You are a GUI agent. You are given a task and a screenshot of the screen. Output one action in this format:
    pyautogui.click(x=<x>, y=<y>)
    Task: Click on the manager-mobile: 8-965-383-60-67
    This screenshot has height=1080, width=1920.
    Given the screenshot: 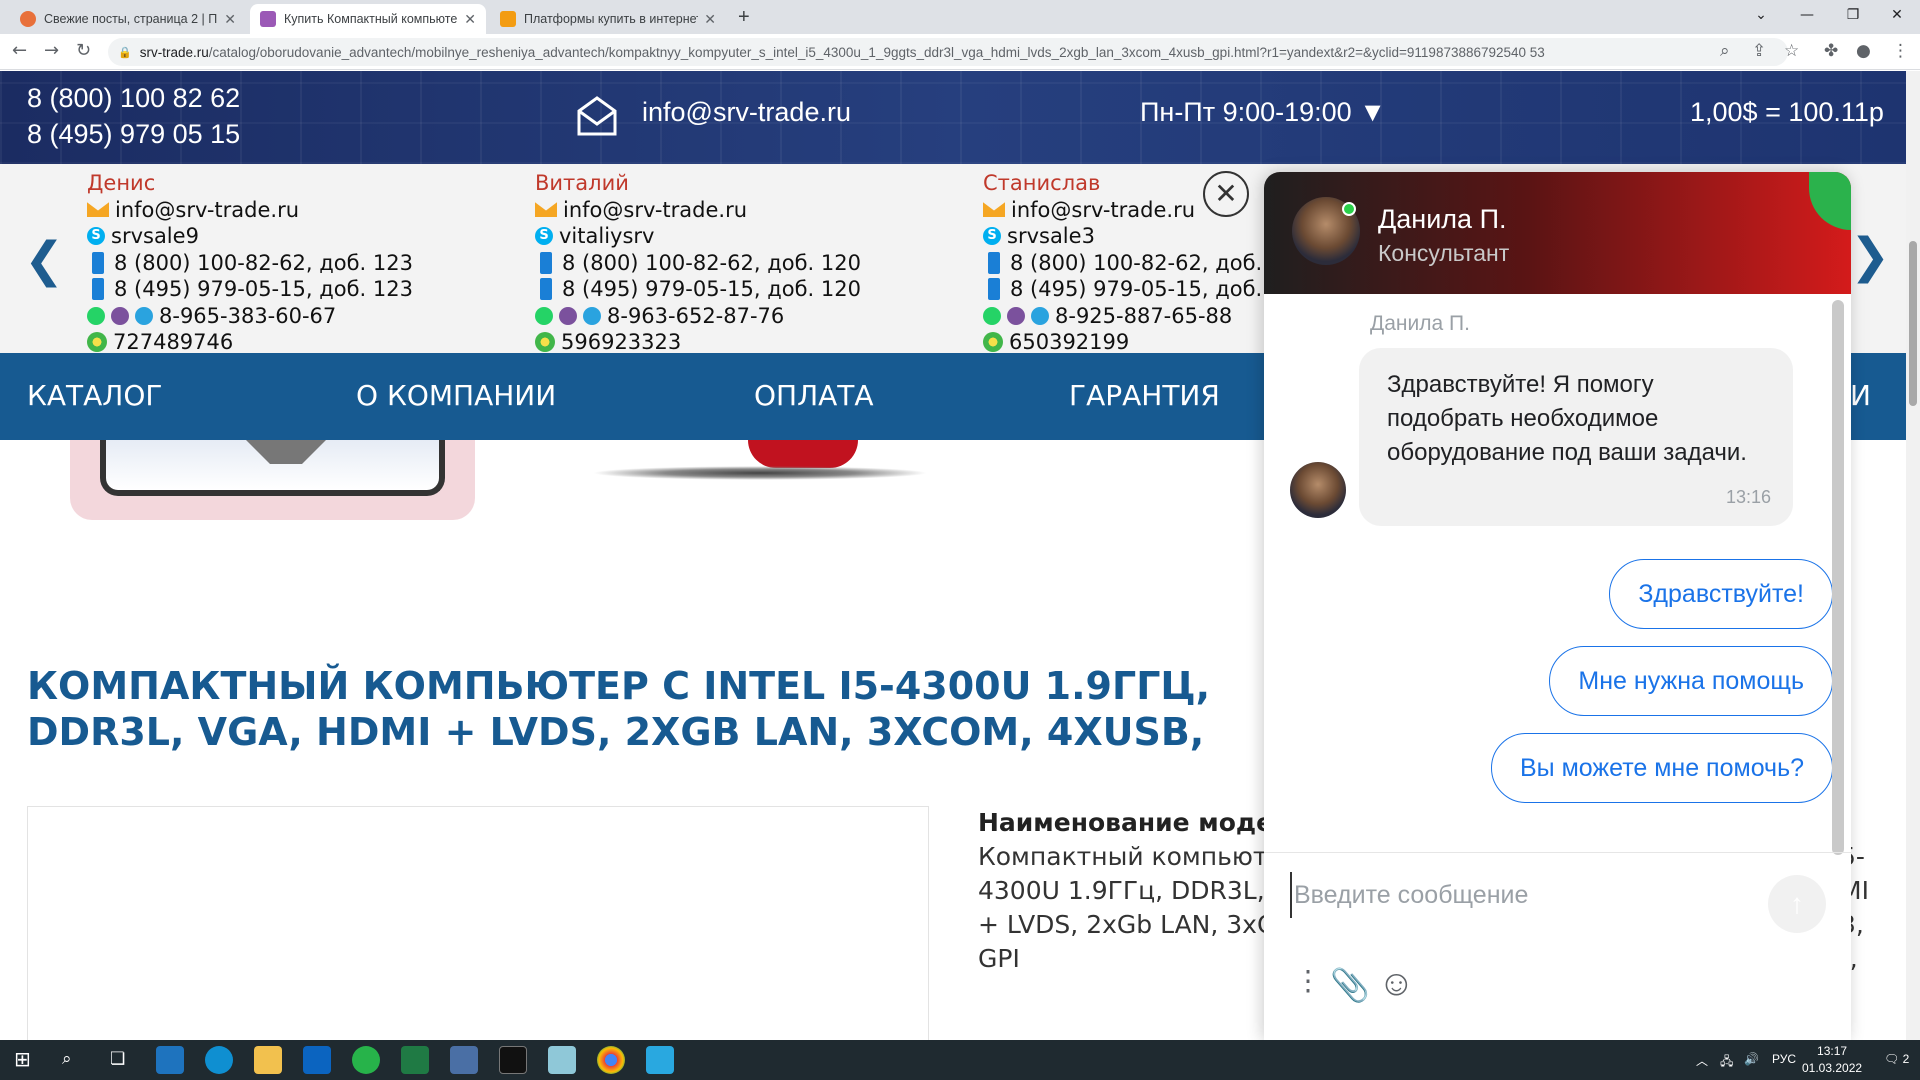 What is the action you would take?
    pyautogui.click(x=247, y=316)
    